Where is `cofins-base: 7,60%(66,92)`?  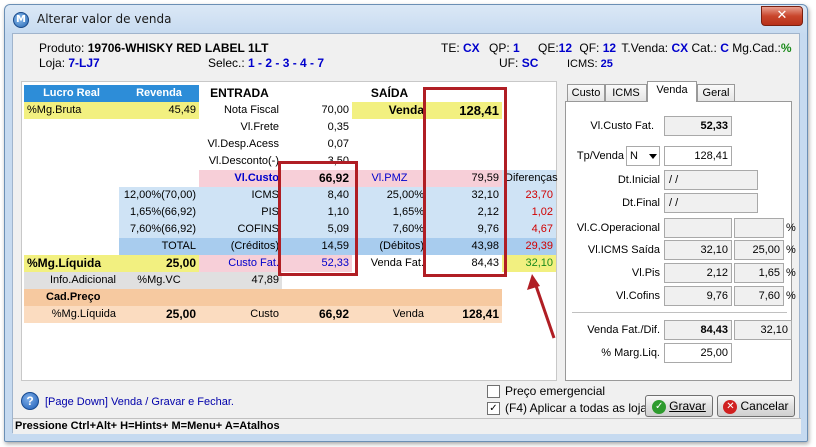
cofins-base: 7,60%(66,92) is located at coordinates (159, 229).